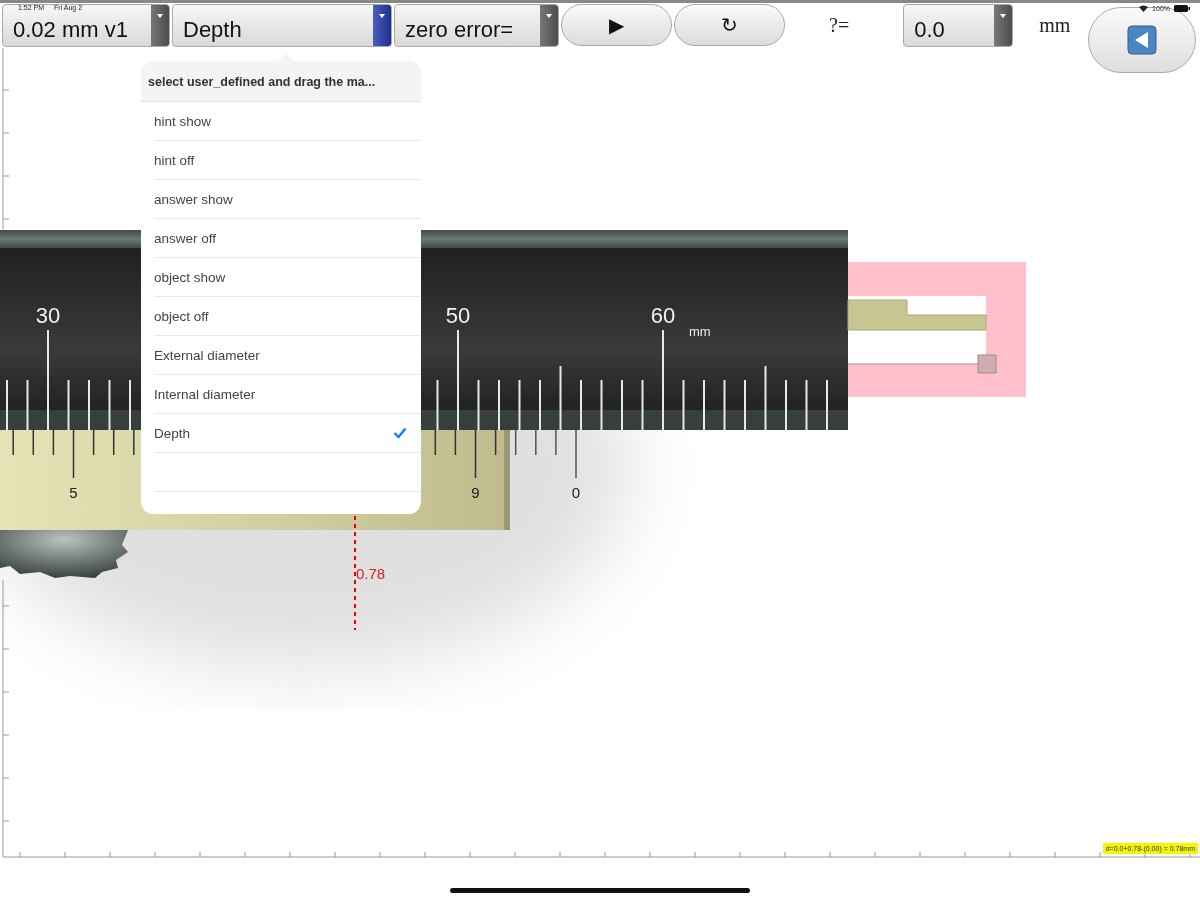  Describe the element at coordinates (700, 331) in the screenshot. I see `scale-unit: mm` at that location.